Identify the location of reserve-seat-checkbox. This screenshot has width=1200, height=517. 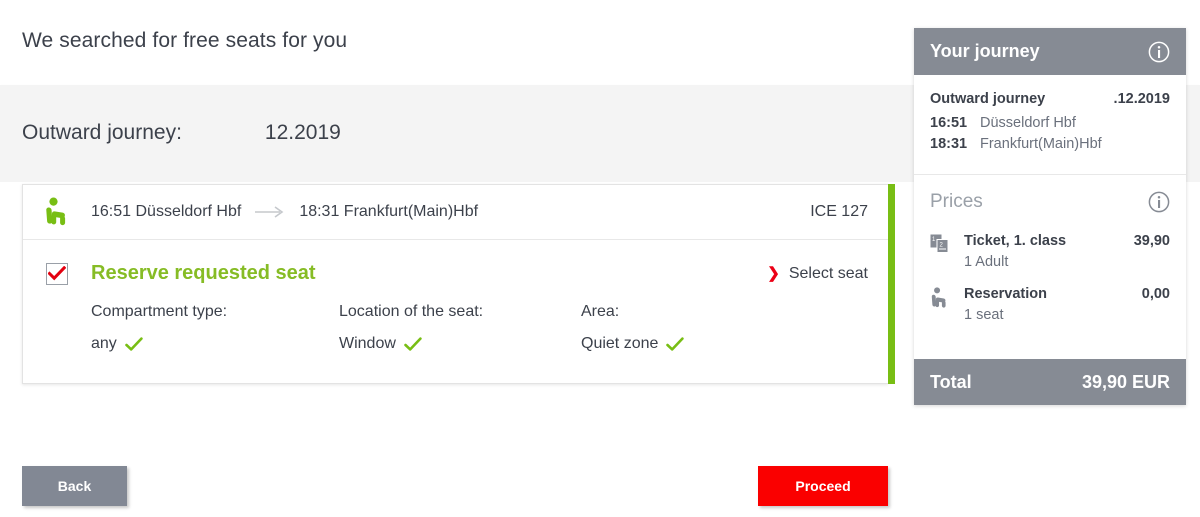
(57, 273).